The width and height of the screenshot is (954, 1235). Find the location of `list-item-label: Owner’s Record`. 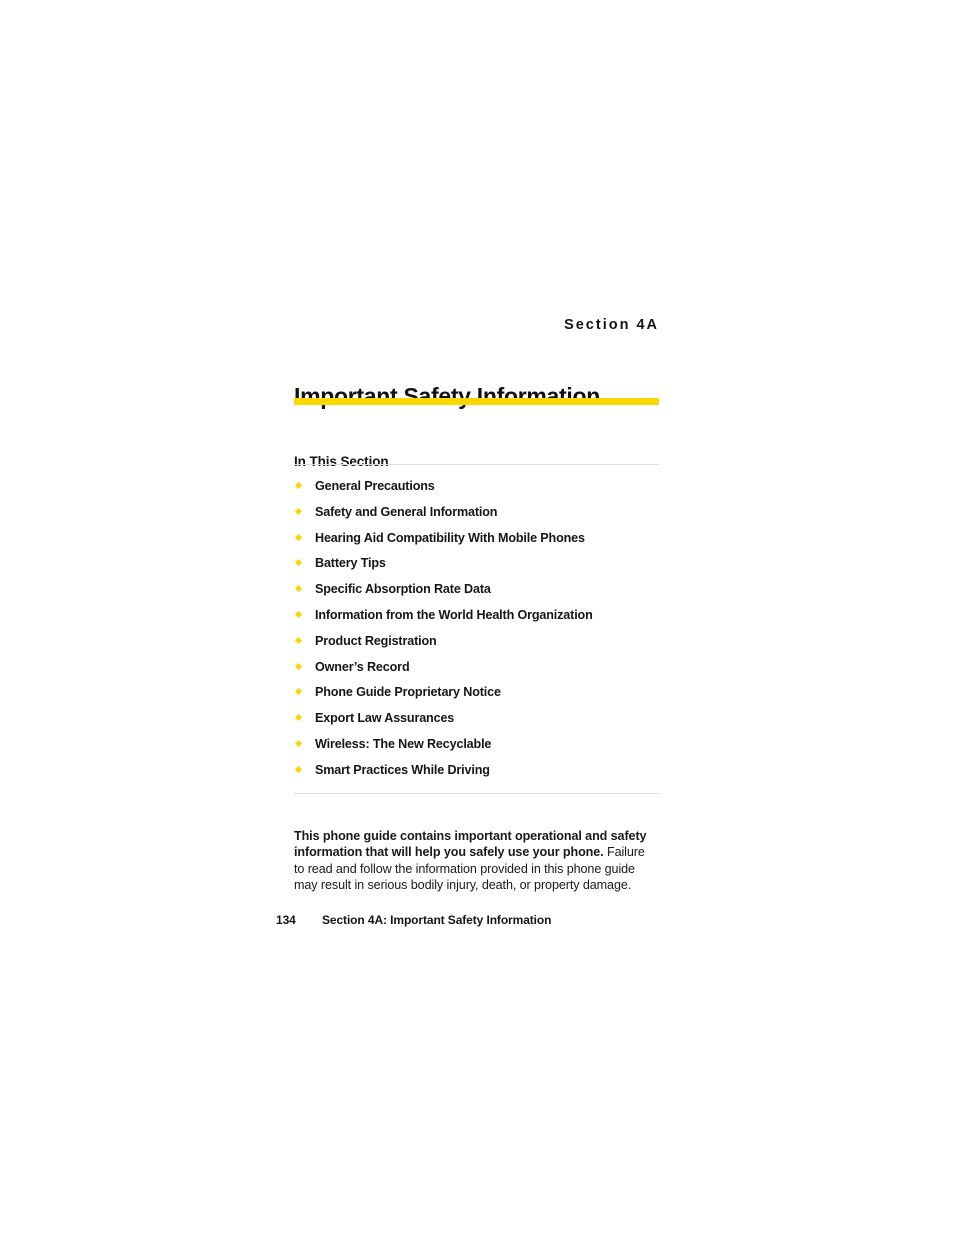

list-item-label: Owner’s Record is located at coordinates (362, 666).